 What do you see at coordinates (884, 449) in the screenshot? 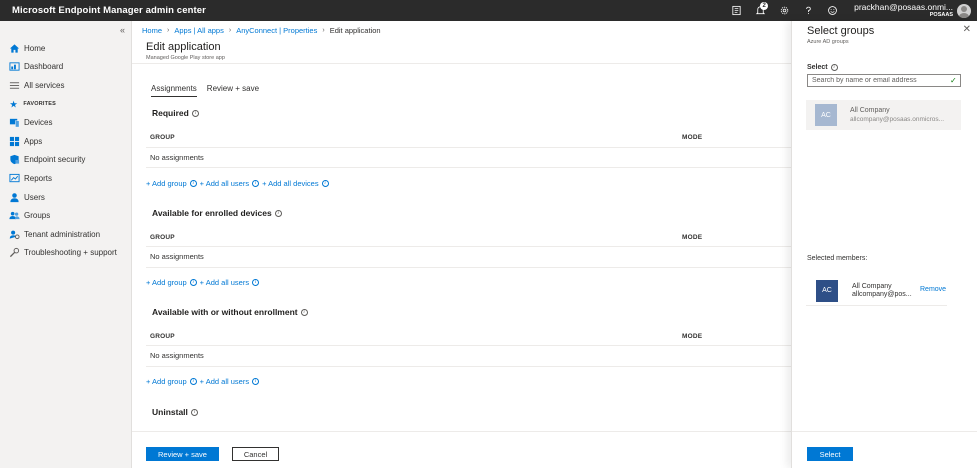
I see `panel-footer: Select` at bounding box center [884, 449].